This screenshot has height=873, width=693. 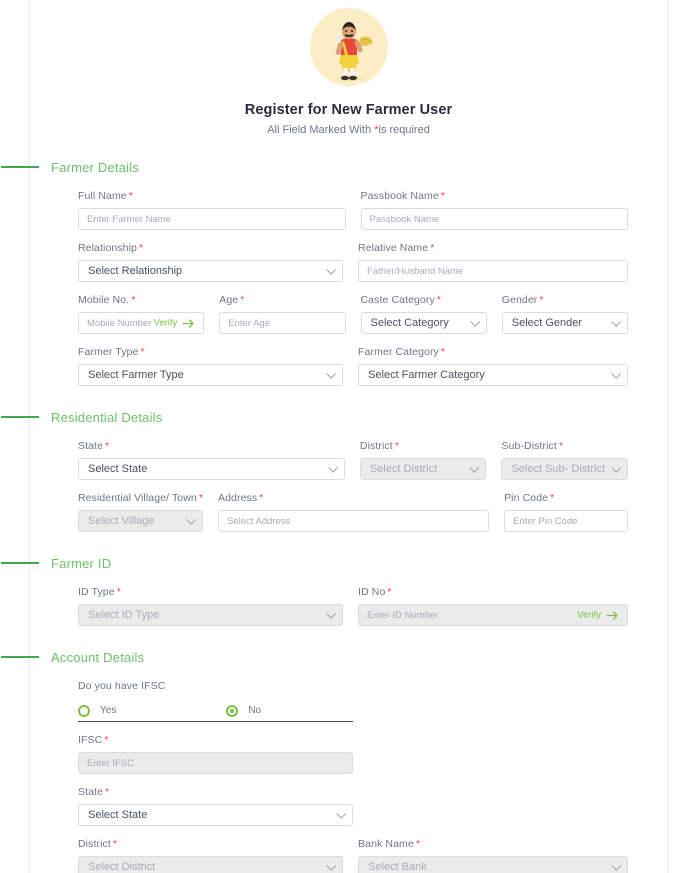 I want to click on input-relative-name: Father/Husband Name, so click(x=493, y=271).